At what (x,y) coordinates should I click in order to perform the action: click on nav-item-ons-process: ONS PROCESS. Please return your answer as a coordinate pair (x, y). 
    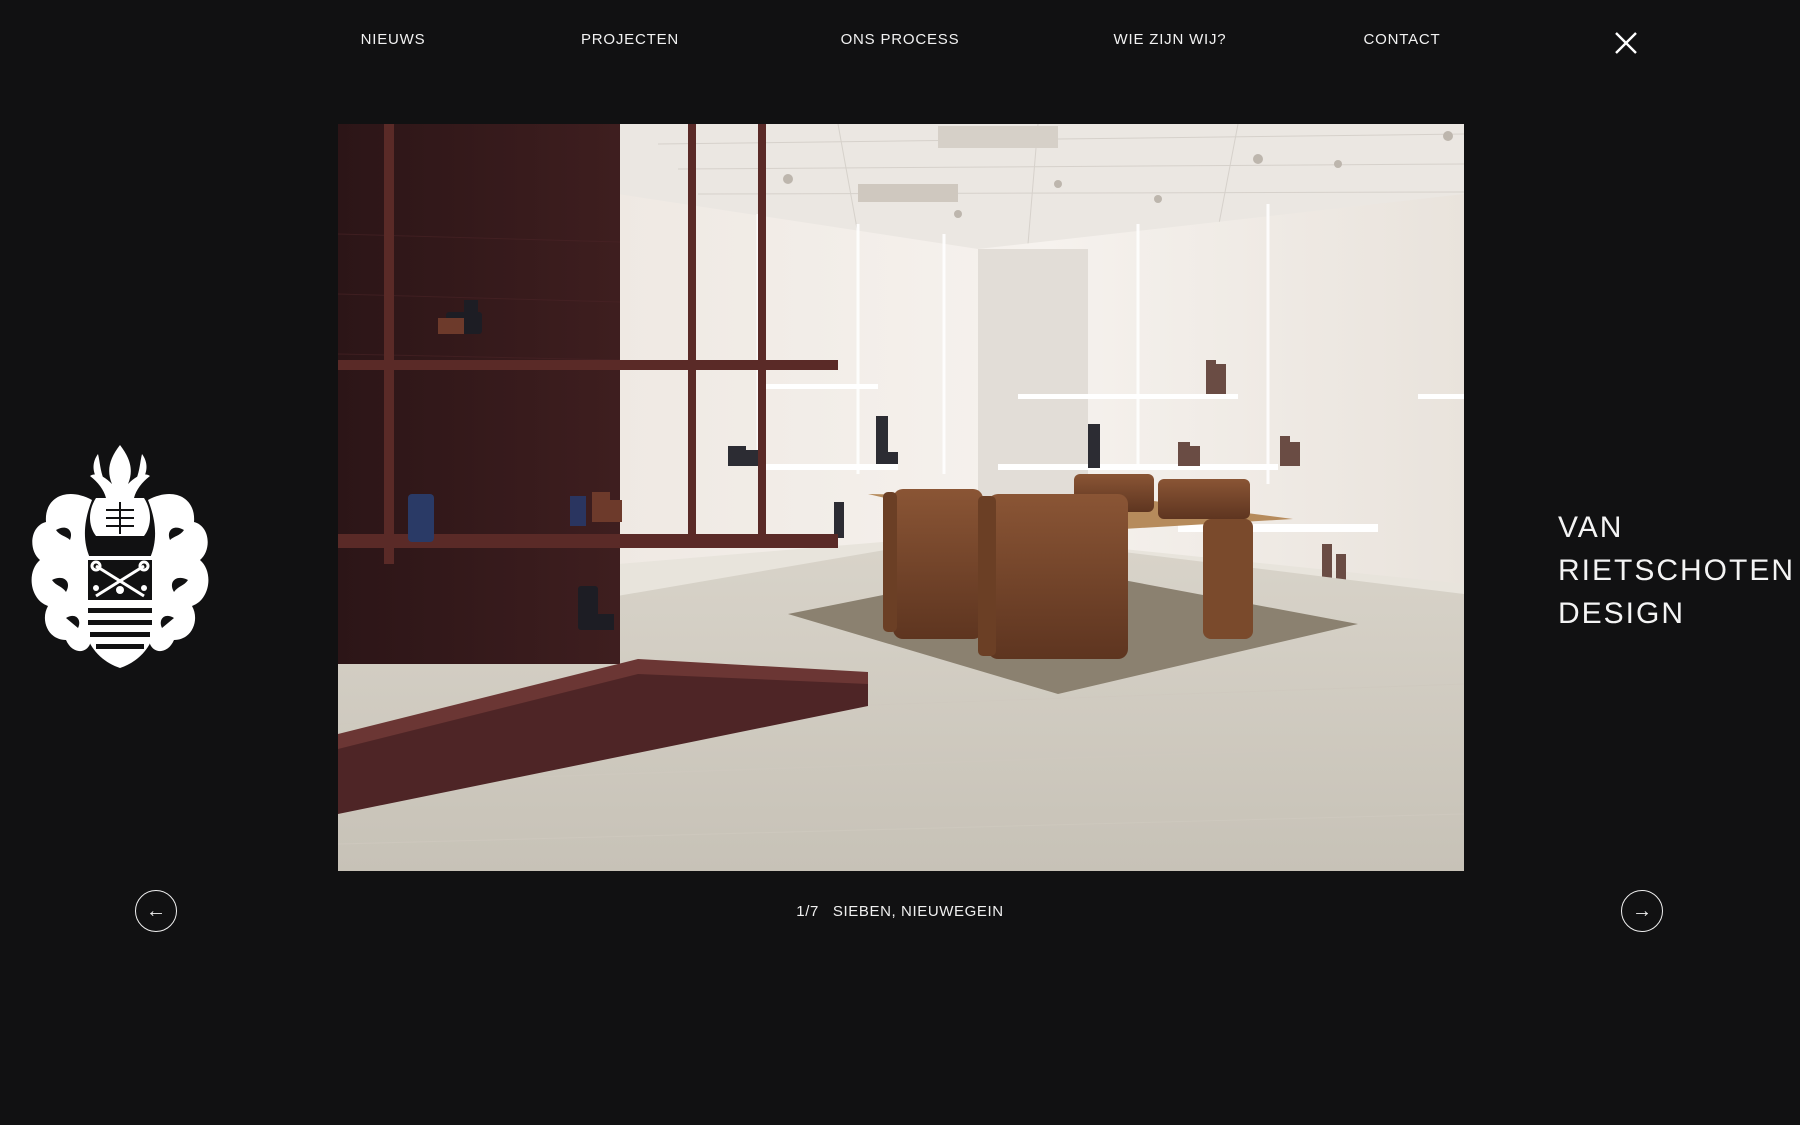
    Looking at the image, I should click on (900, 39).